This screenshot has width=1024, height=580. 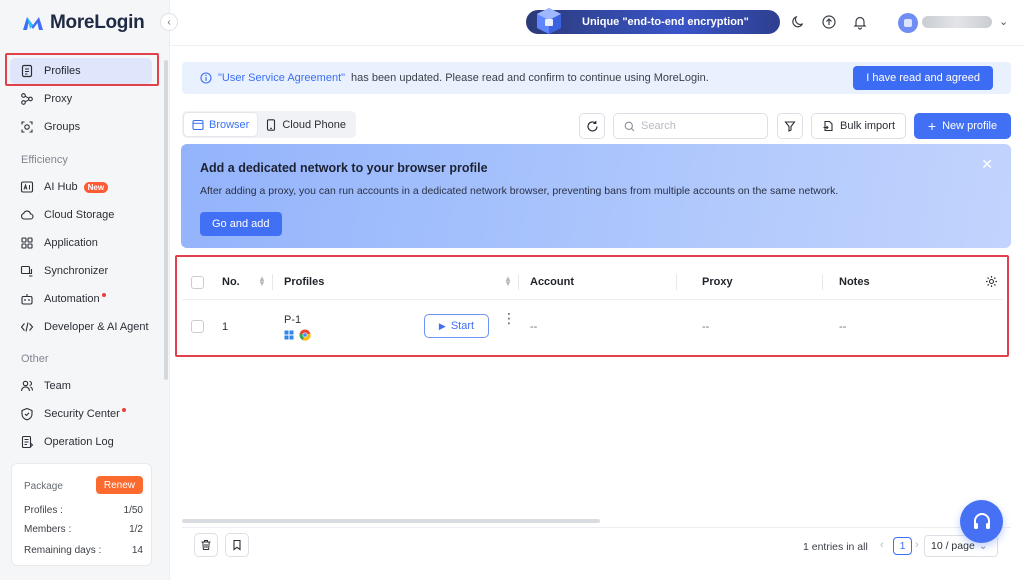 What do you see at coordinates (991, 281) in the screenshot?
I see `gear-icon` at bounding box center [991, 281].